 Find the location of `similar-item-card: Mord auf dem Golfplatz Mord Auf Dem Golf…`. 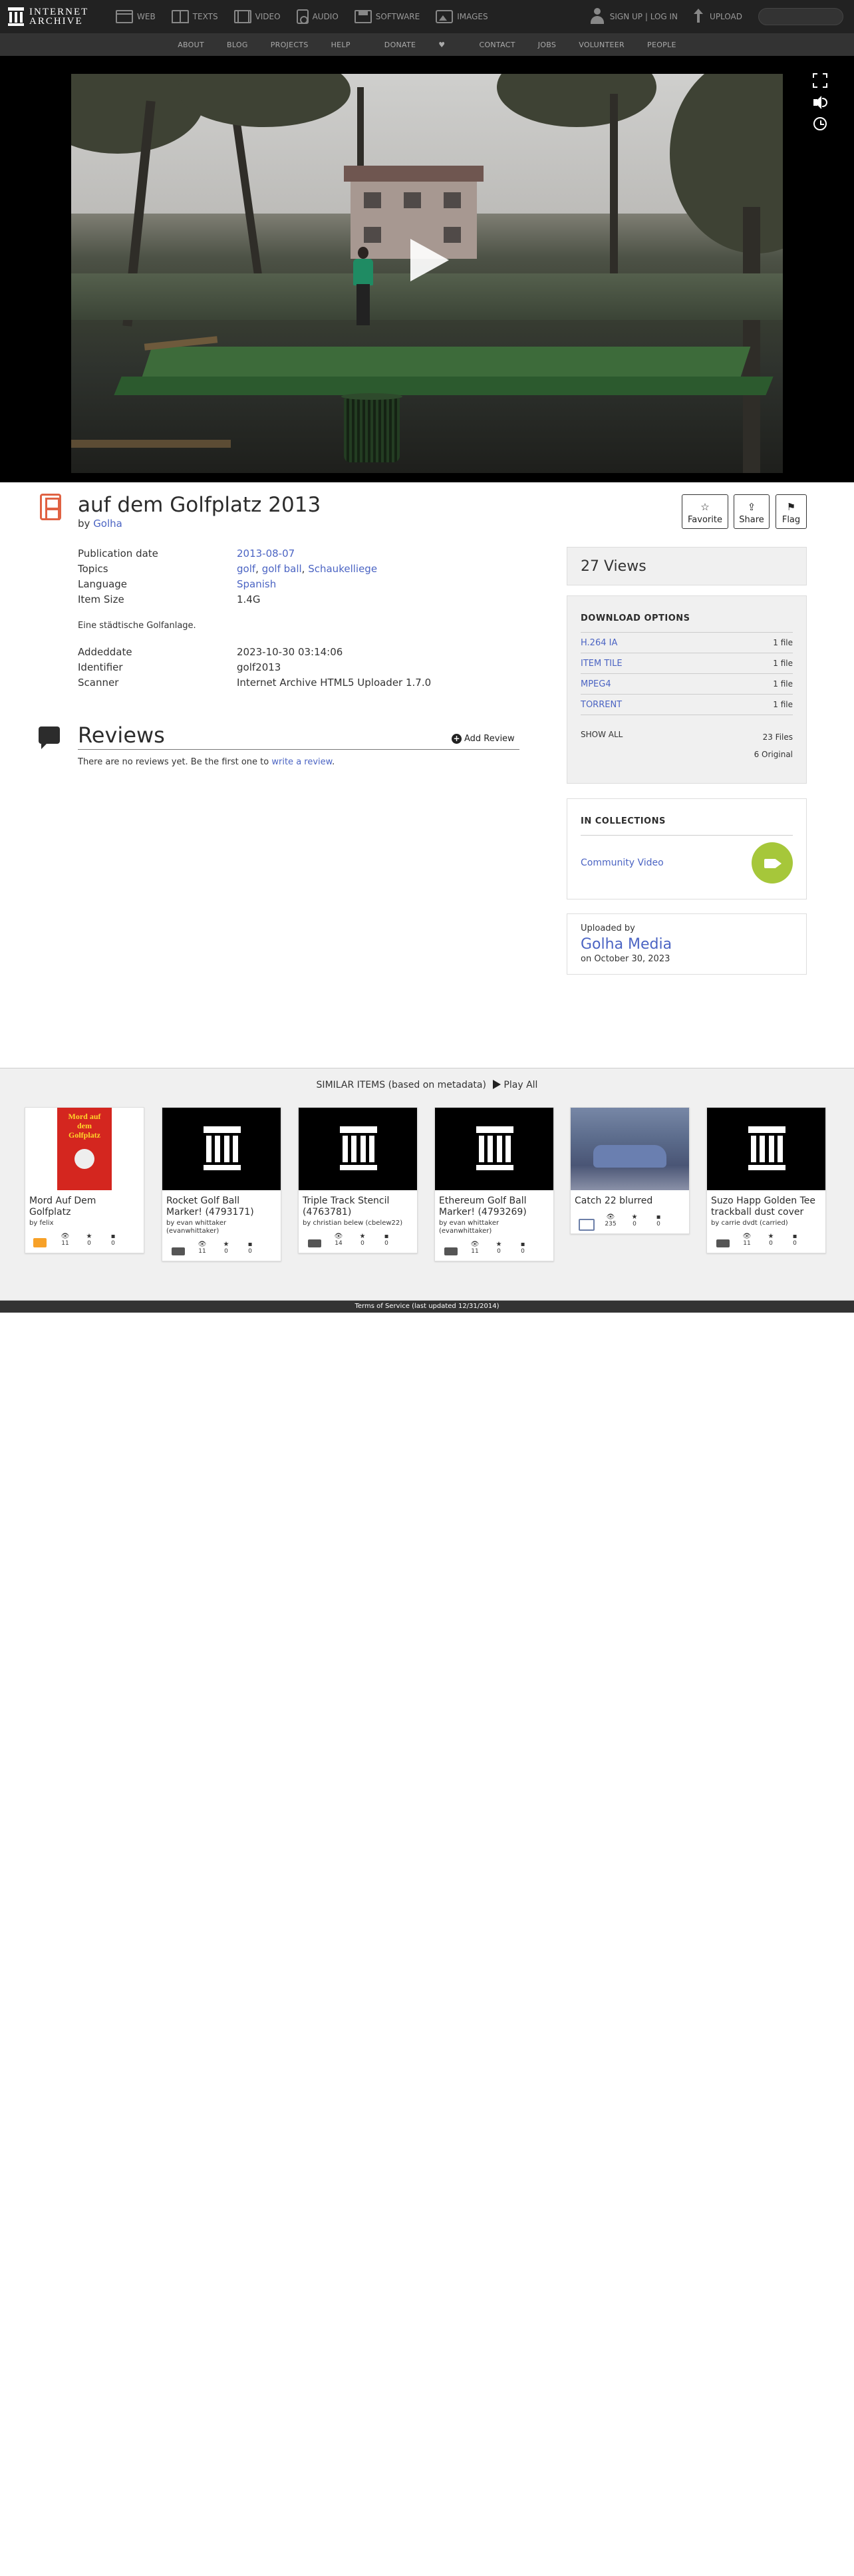

similar-item-card: Mord auf dem Golfplatz Mord Auf Dem Golf… is located at coordinates (84, 1180).